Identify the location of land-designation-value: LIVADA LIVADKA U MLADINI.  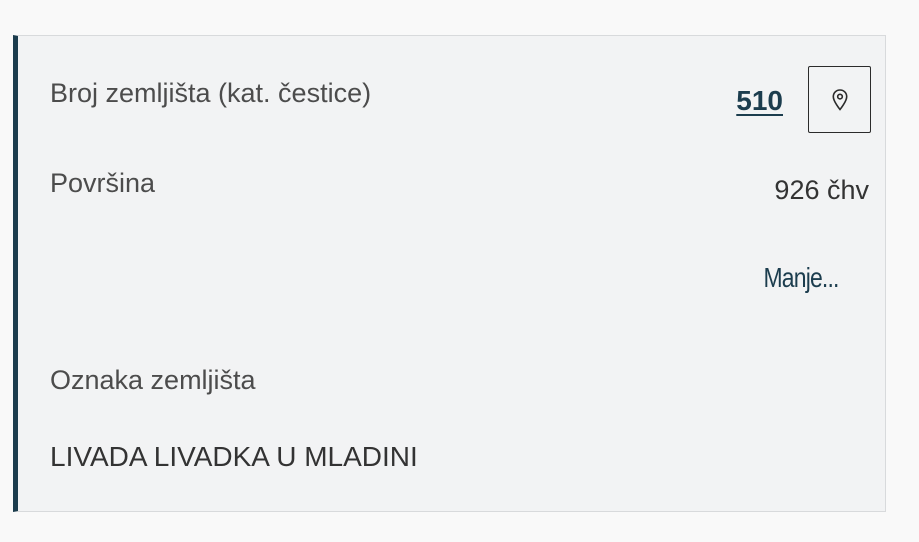
(234, 456).